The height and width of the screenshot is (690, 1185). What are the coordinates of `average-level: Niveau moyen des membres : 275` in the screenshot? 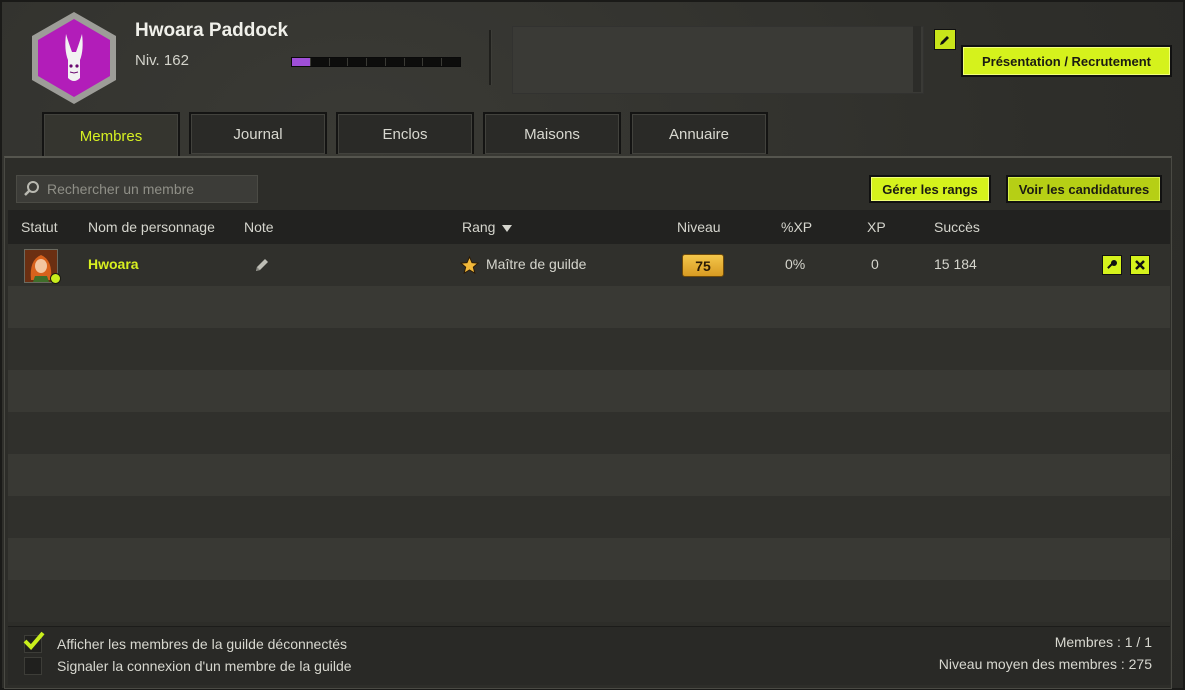 It's located at (1045, 664).